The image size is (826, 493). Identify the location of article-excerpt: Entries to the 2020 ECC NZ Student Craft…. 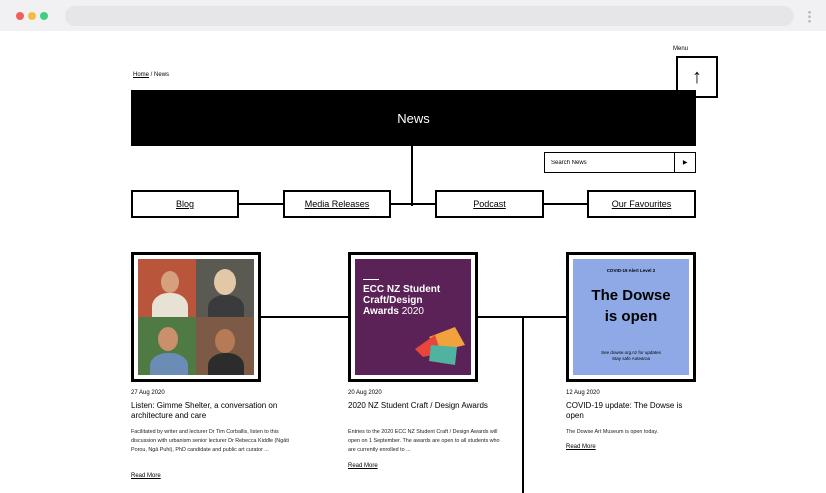
(424, 441).